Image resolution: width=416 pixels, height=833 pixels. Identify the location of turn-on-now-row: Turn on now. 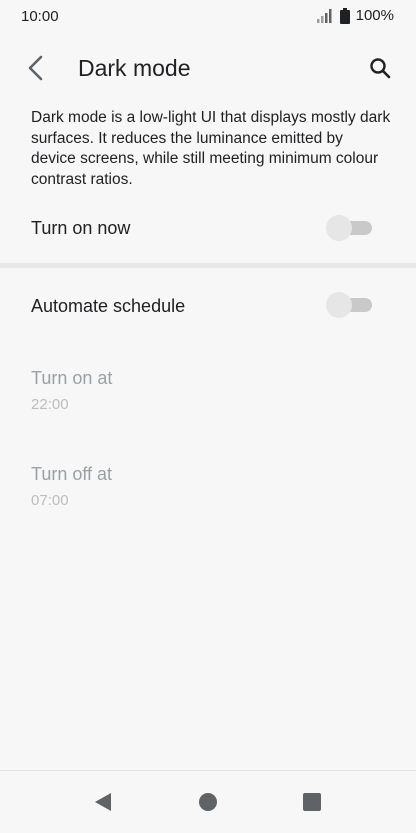
(208, 228).